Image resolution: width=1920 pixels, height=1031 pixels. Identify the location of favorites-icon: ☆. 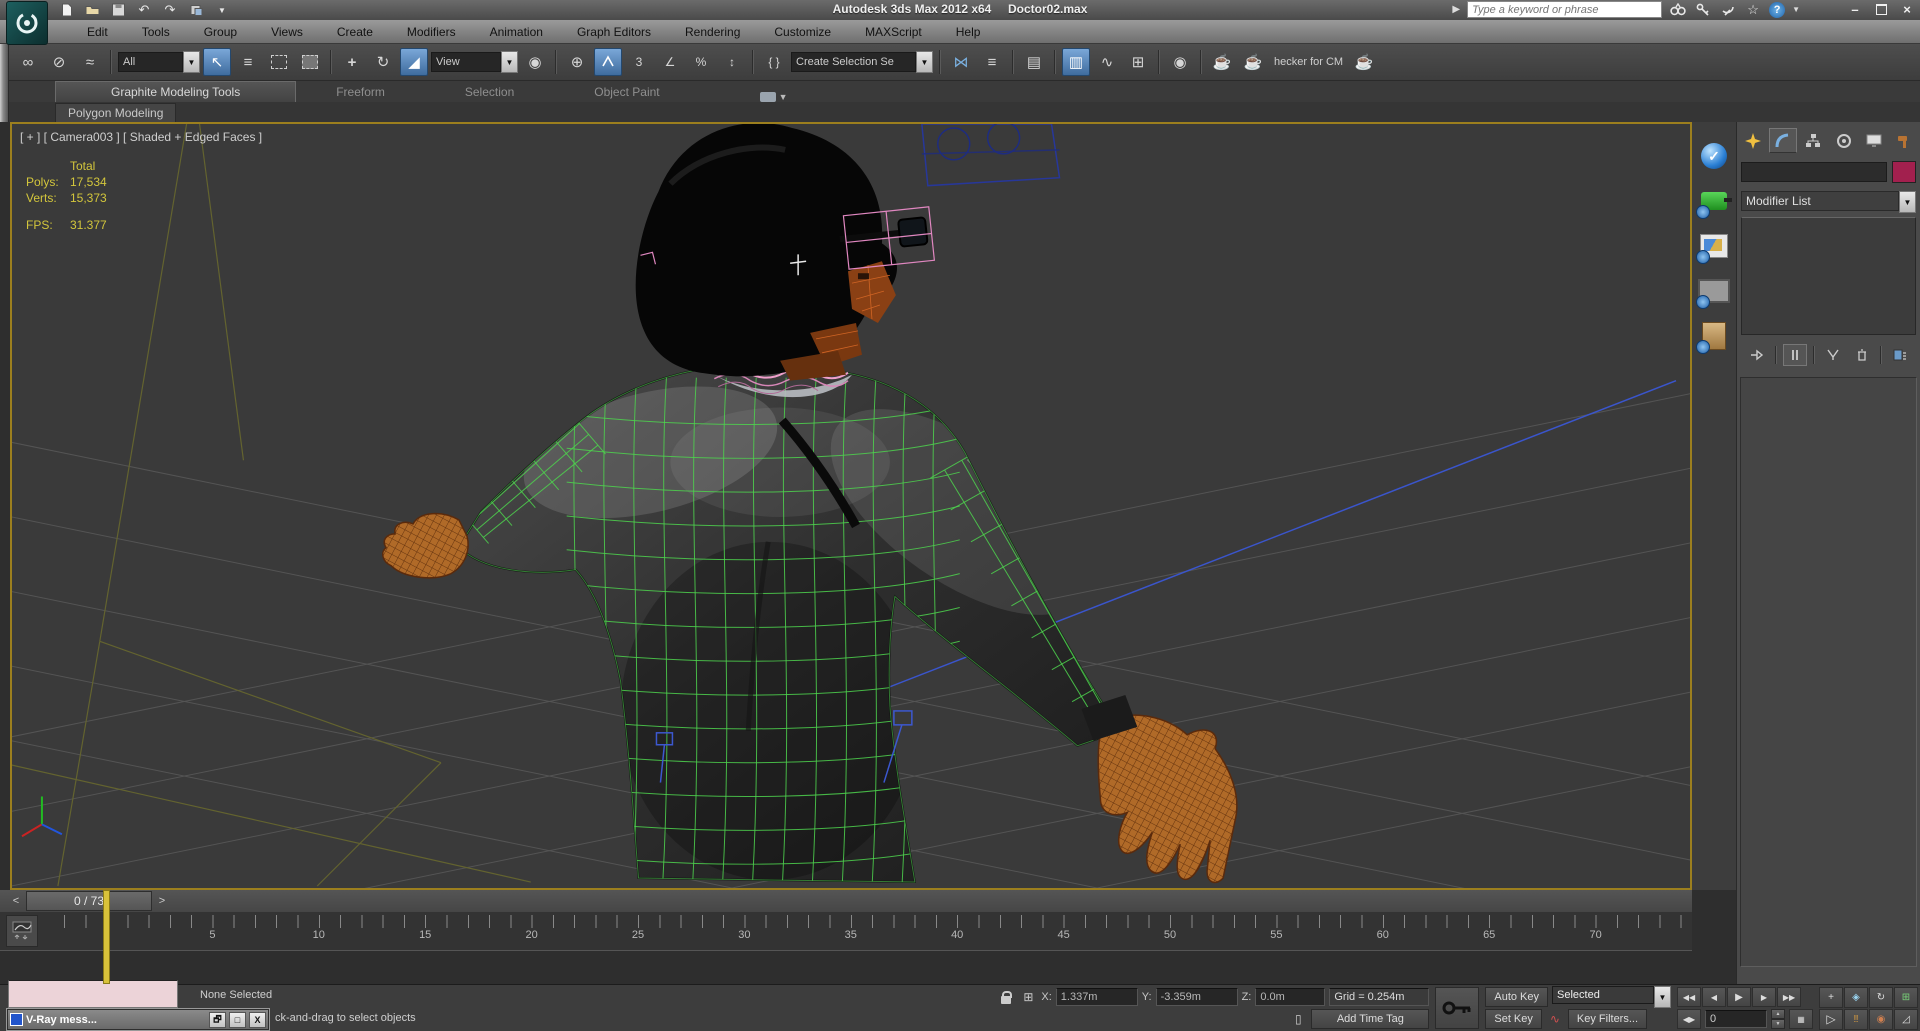
(1753, 10).